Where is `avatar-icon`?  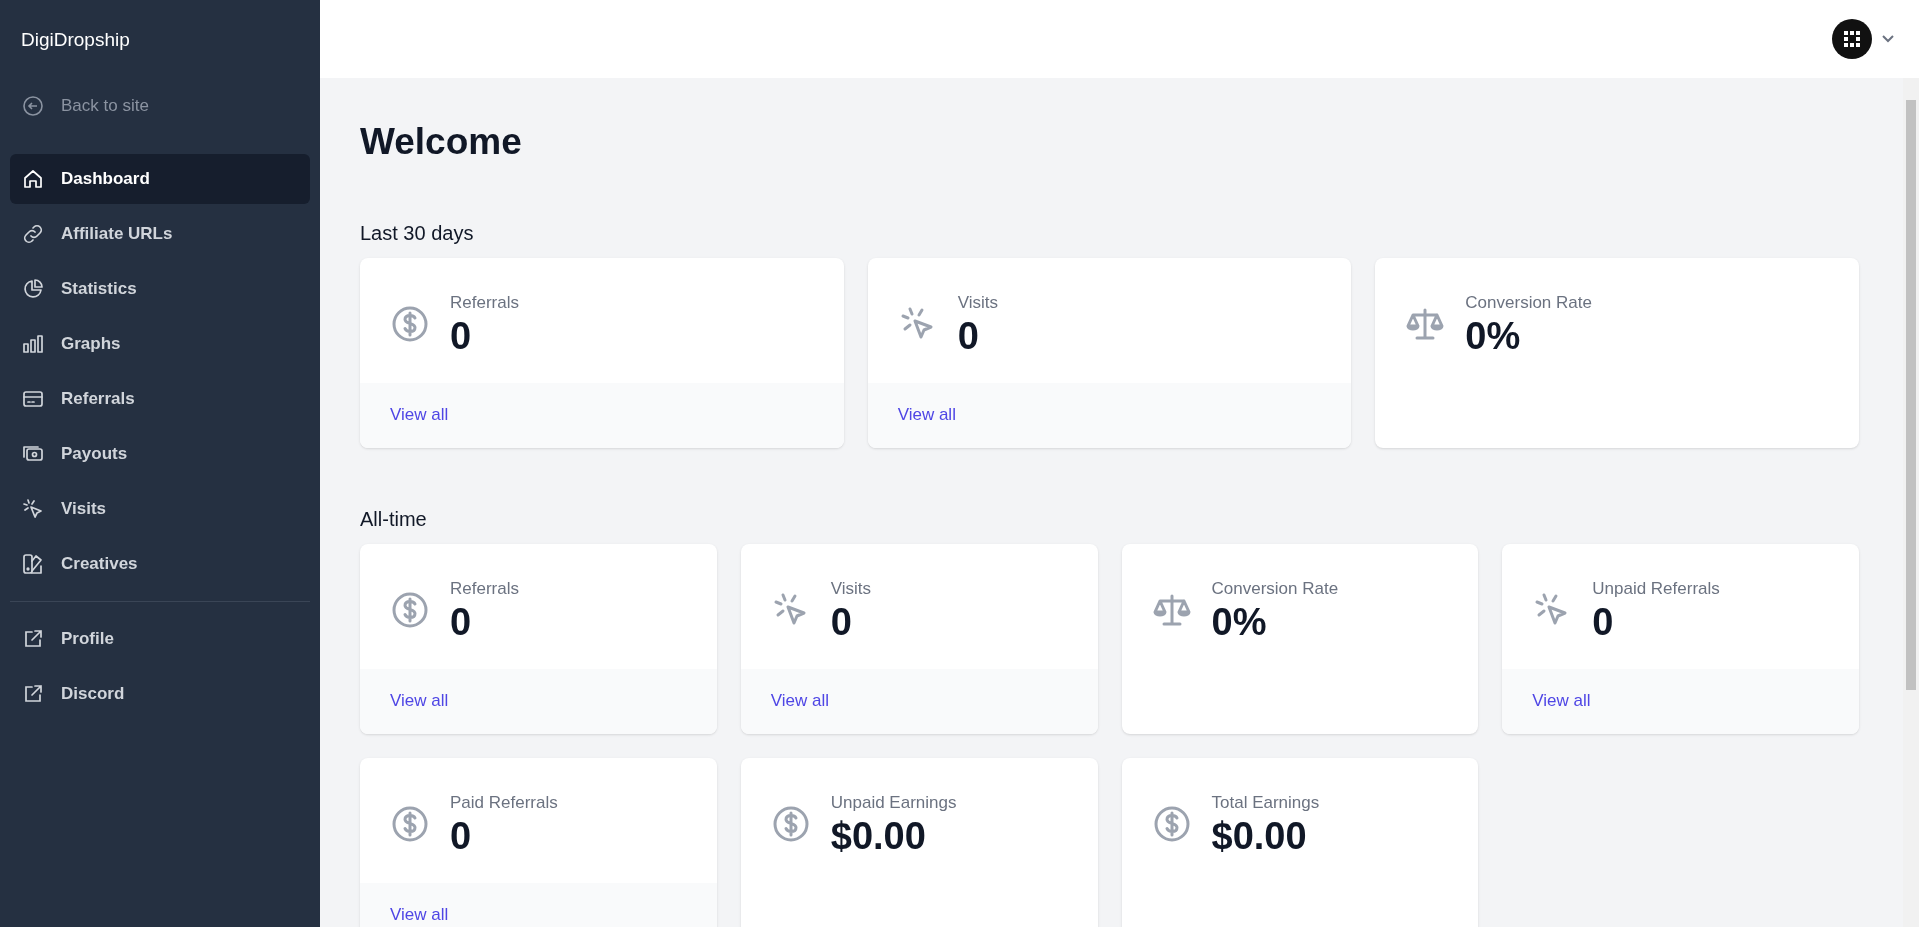
avatar-icon is located at coordinates (1852, 39).